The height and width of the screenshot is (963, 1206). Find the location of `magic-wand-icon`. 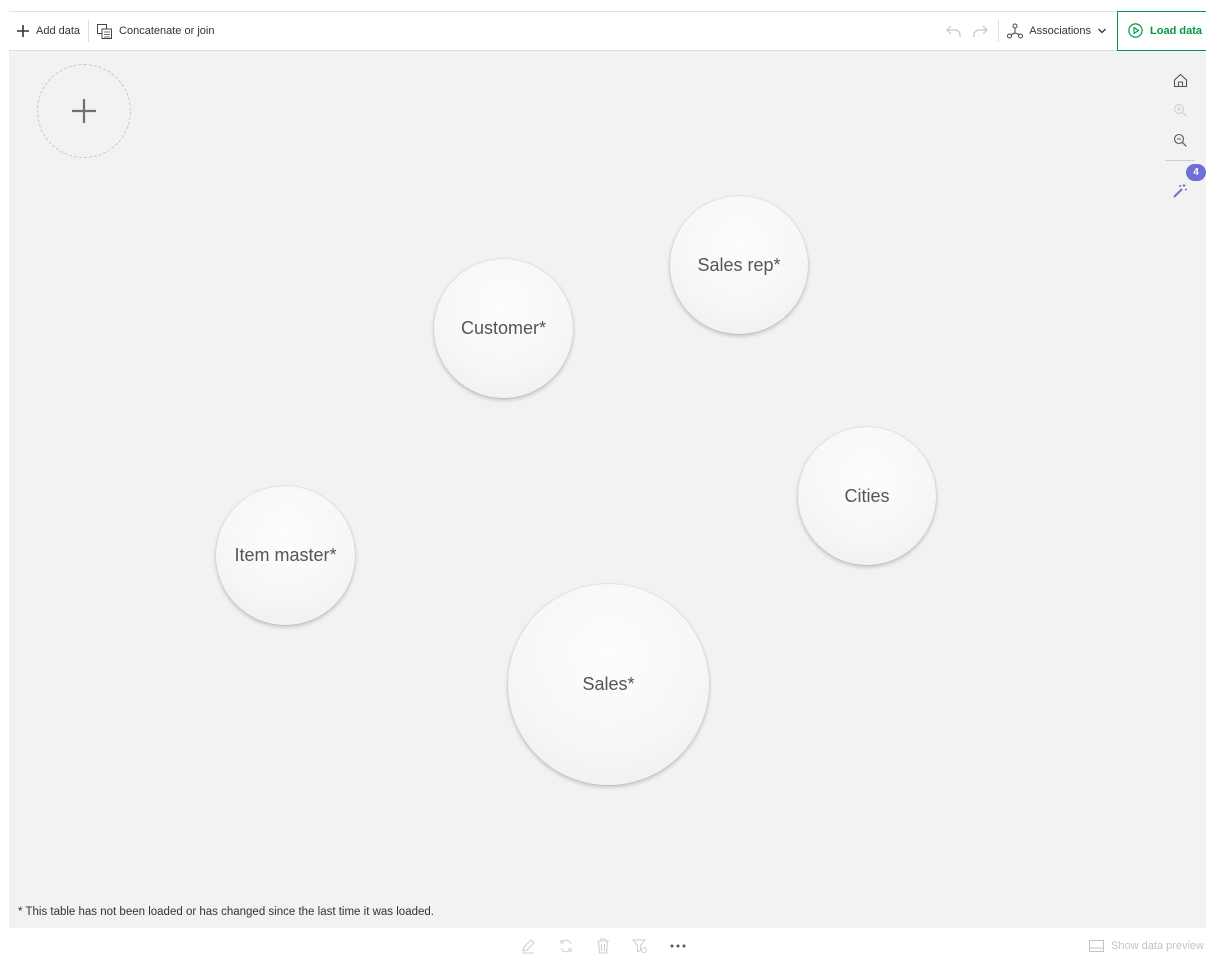

magic-wand-icon is located at coordinates (1180, 191).